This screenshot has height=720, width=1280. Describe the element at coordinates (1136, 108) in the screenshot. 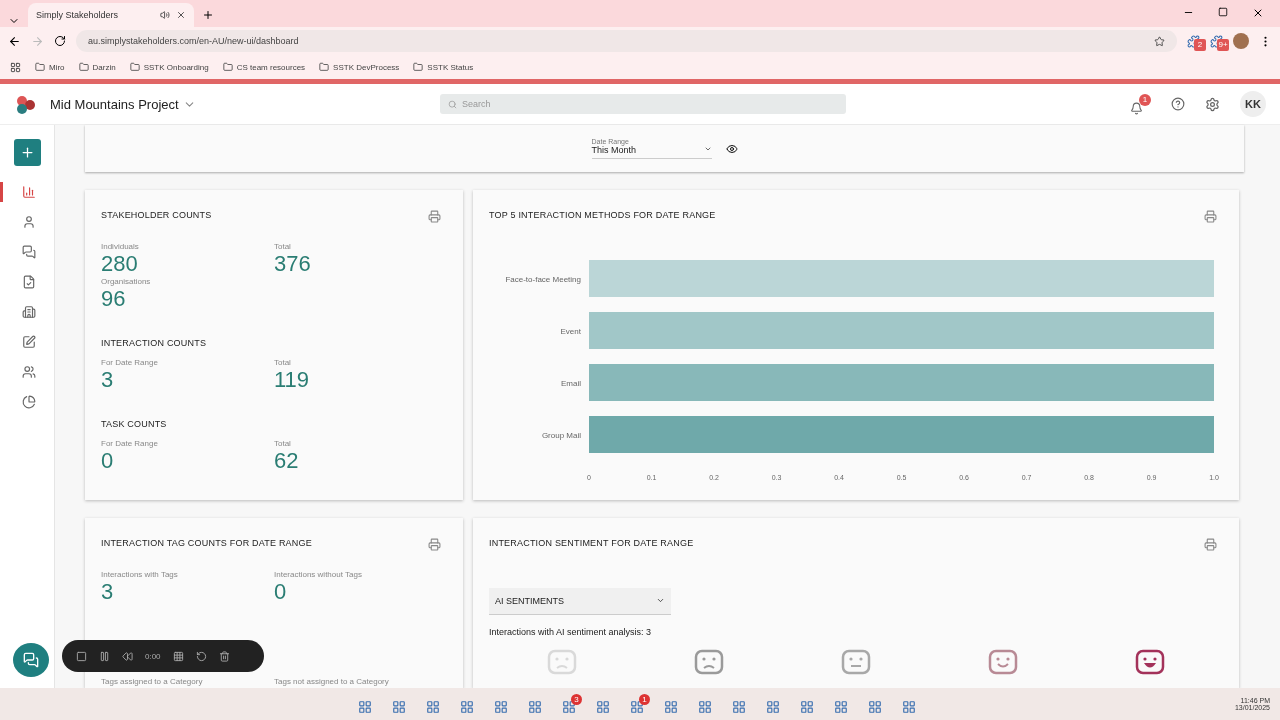

I see `bell-icon` at that location.